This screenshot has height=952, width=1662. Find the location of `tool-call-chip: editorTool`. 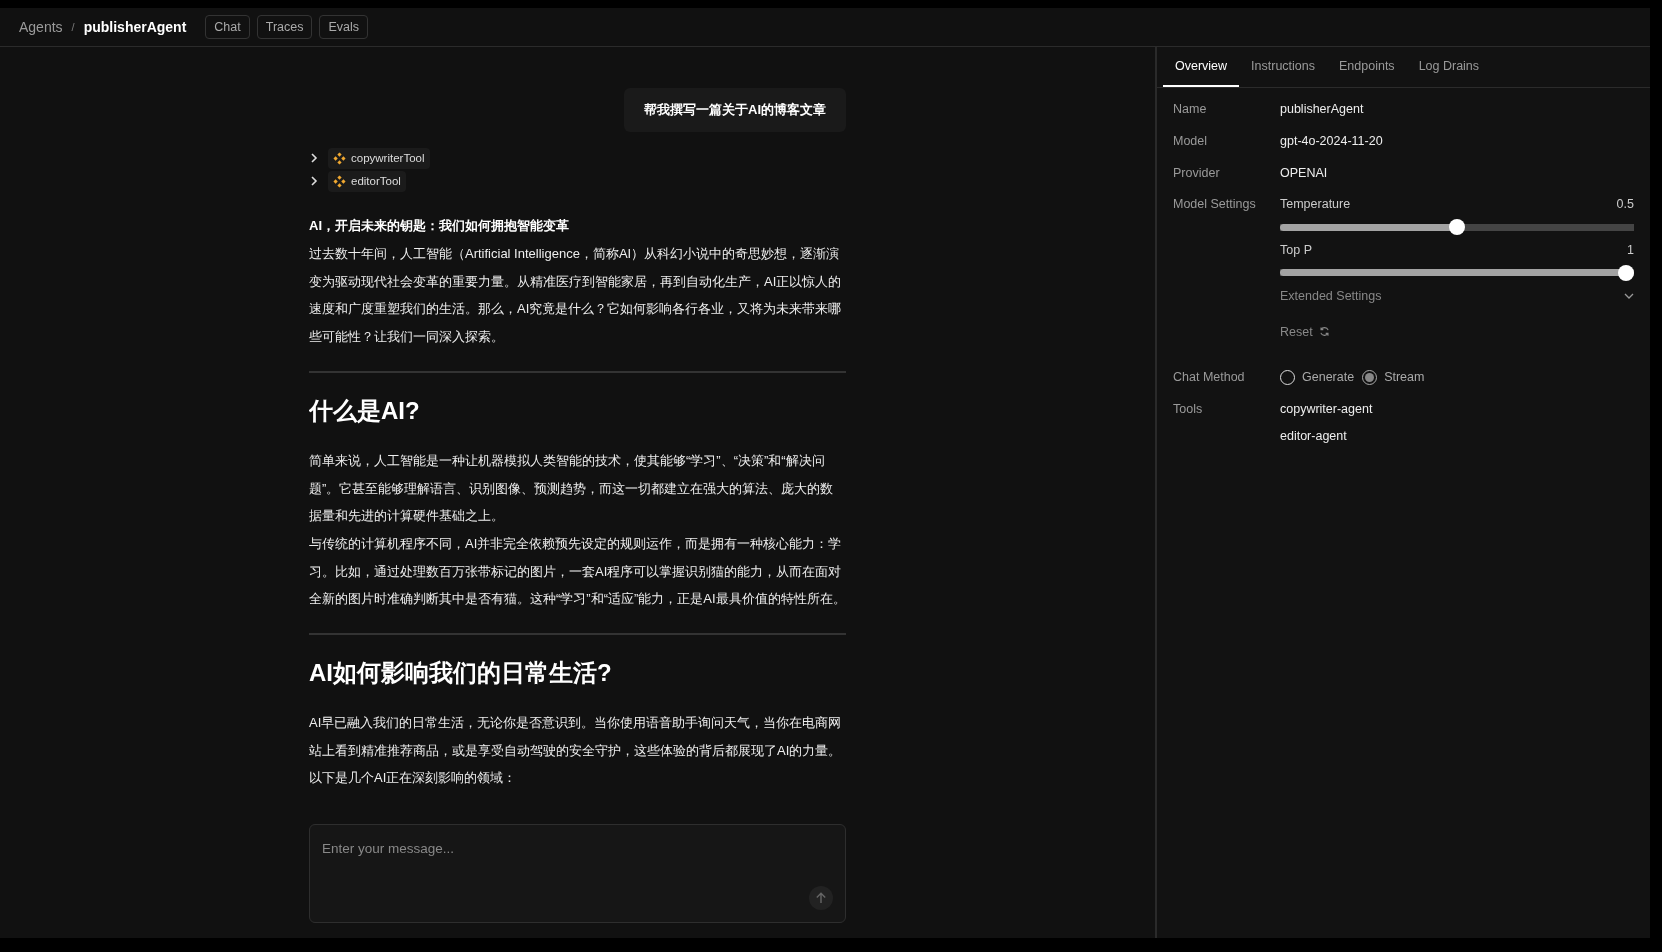

tool-call-chip: editorTool is located at coordinates (367, 181).